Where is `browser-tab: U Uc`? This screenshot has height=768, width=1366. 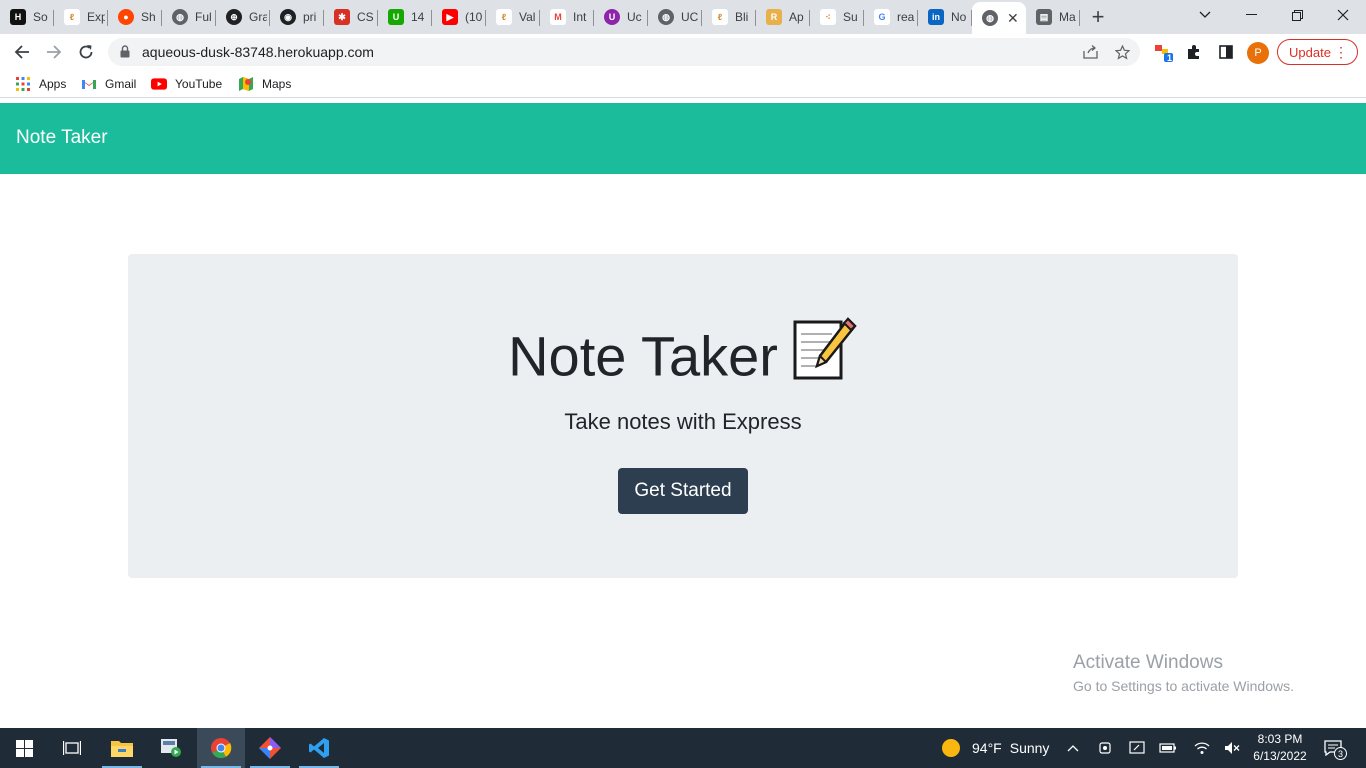
browser-tab: U Uc is located at coordinates (621, 17).